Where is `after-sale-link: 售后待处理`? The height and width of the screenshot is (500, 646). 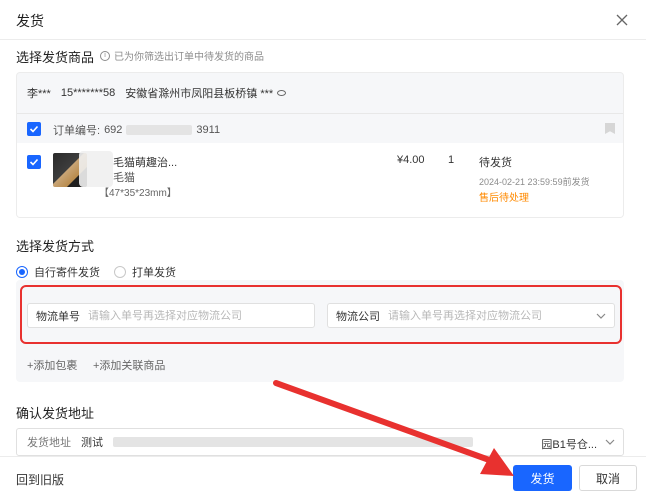 after-sale-link: 售后待处理 is located at coordinates (504, 196).